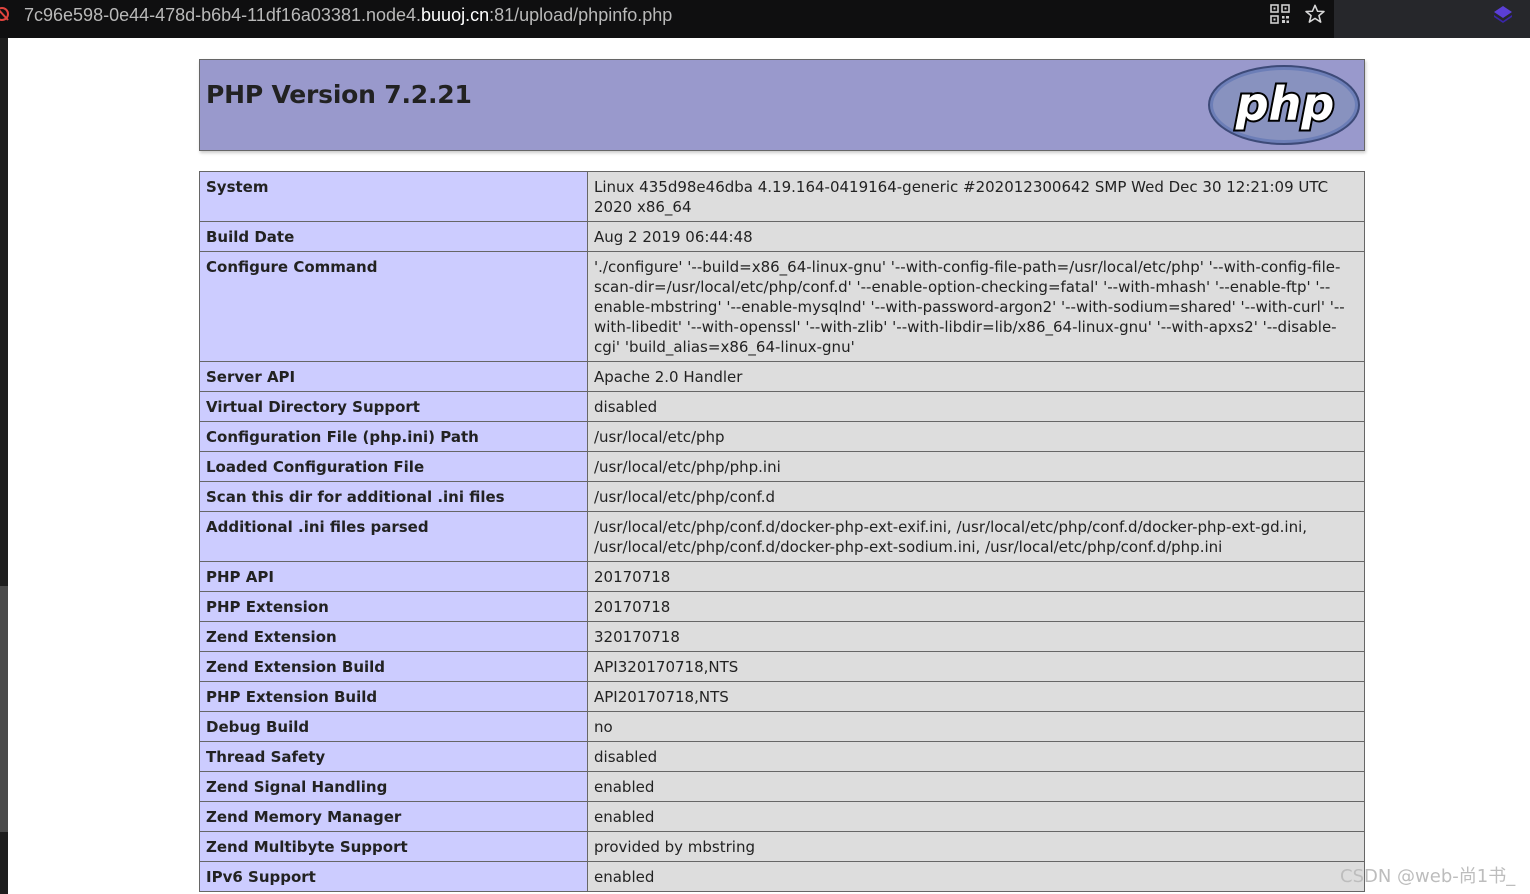  I want to click on setting-name: IPv6 Support, so click(393, 876).